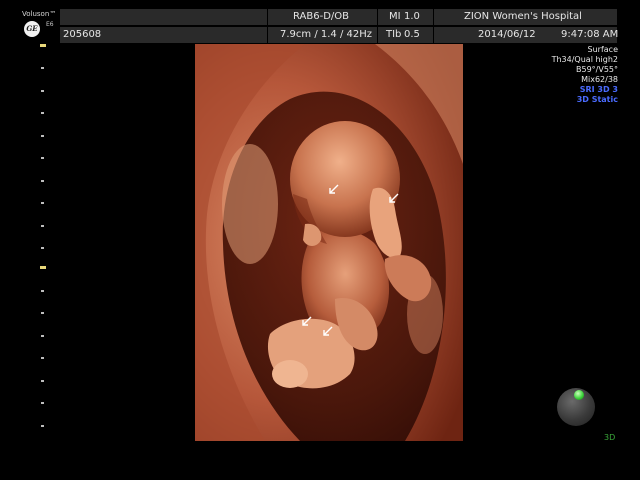  I want to click on orientation-sphere-icon, so click(576, 407).